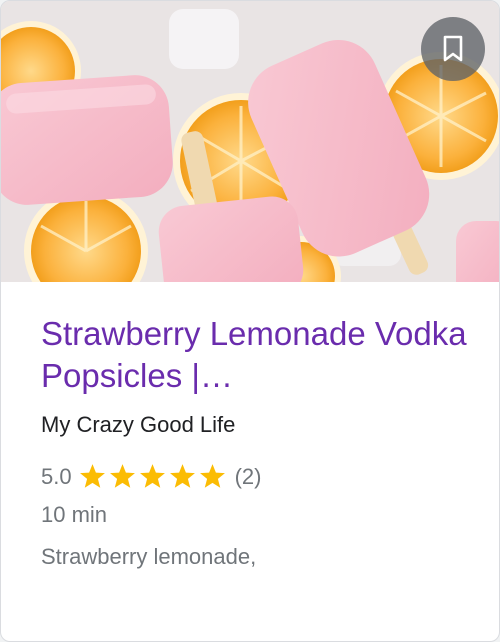  What do you see at coordinates (56, 476) in the screenshot?
I see `rating-score: 5.0` at bounding box center [56, 476].